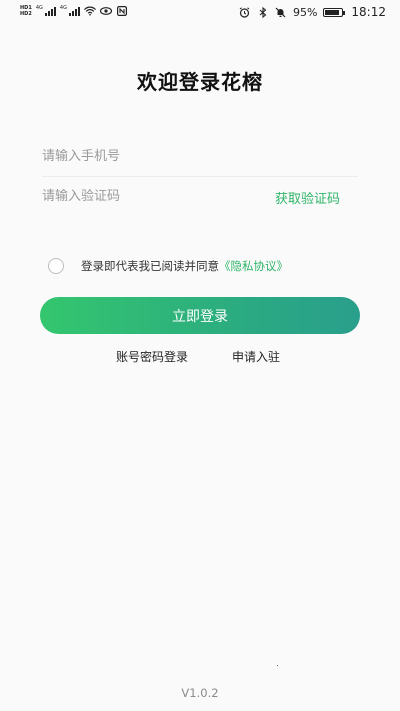 Image resolution: width=400 pixels, height=711 pixels. I want to click on privacy-policy-link: 《隐私协议》, so click(253, 266).